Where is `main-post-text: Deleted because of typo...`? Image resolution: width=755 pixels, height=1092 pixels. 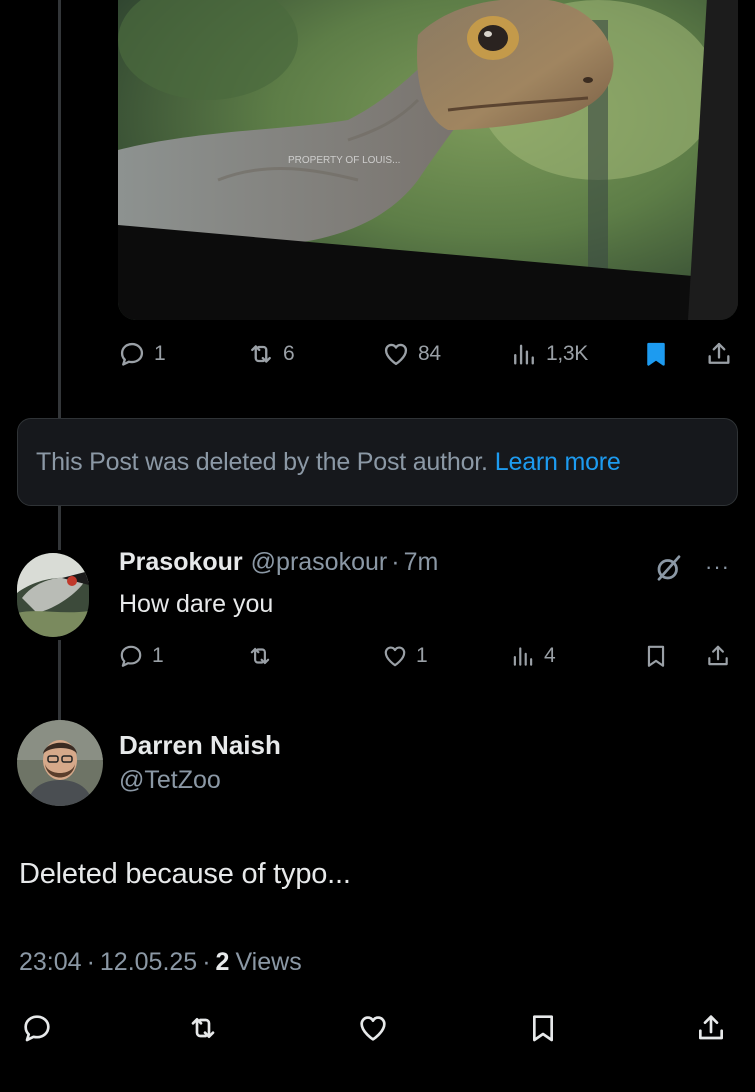 main-post-text: Deleted because of typo... is located at coordinates (185, 874).